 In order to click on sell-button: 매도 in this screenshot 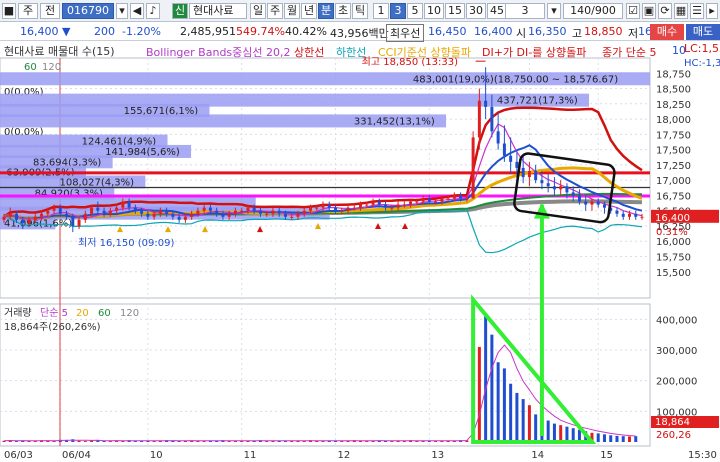, I will do `click(703, 32)`.